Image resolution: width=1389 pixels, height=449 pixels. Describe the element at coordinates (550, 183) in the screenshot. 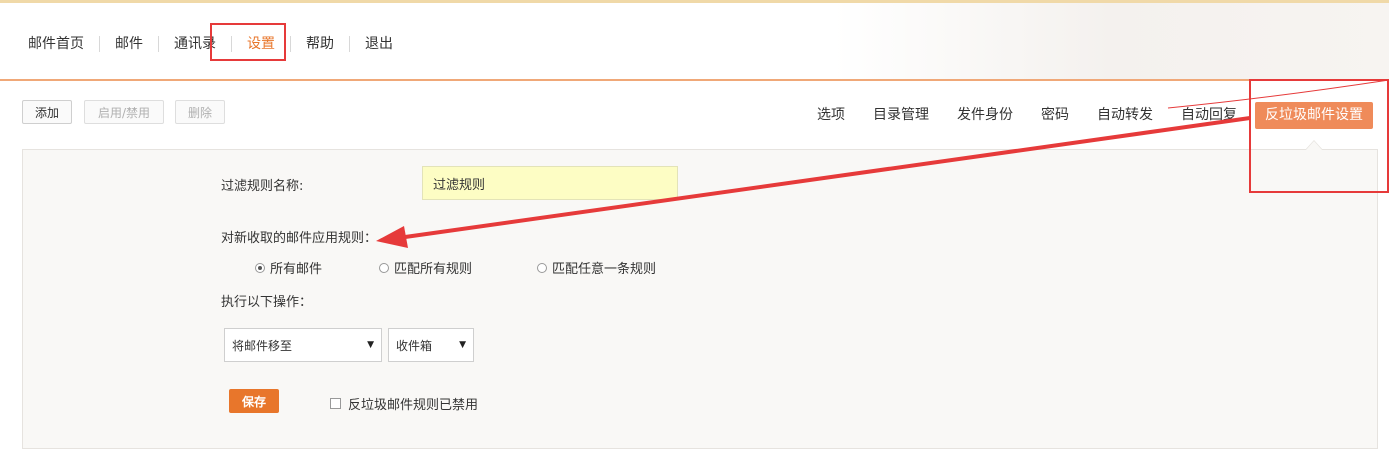

I see `rule-name-input` at that location.